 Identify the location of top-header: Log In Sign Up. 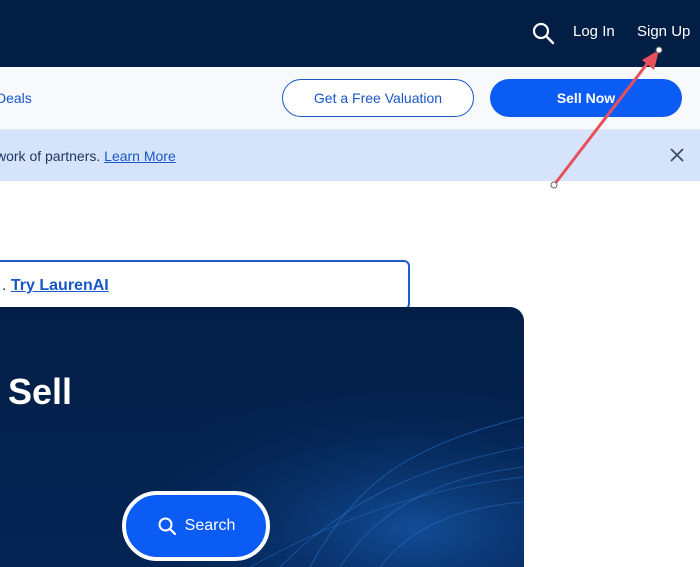
(350, 33).